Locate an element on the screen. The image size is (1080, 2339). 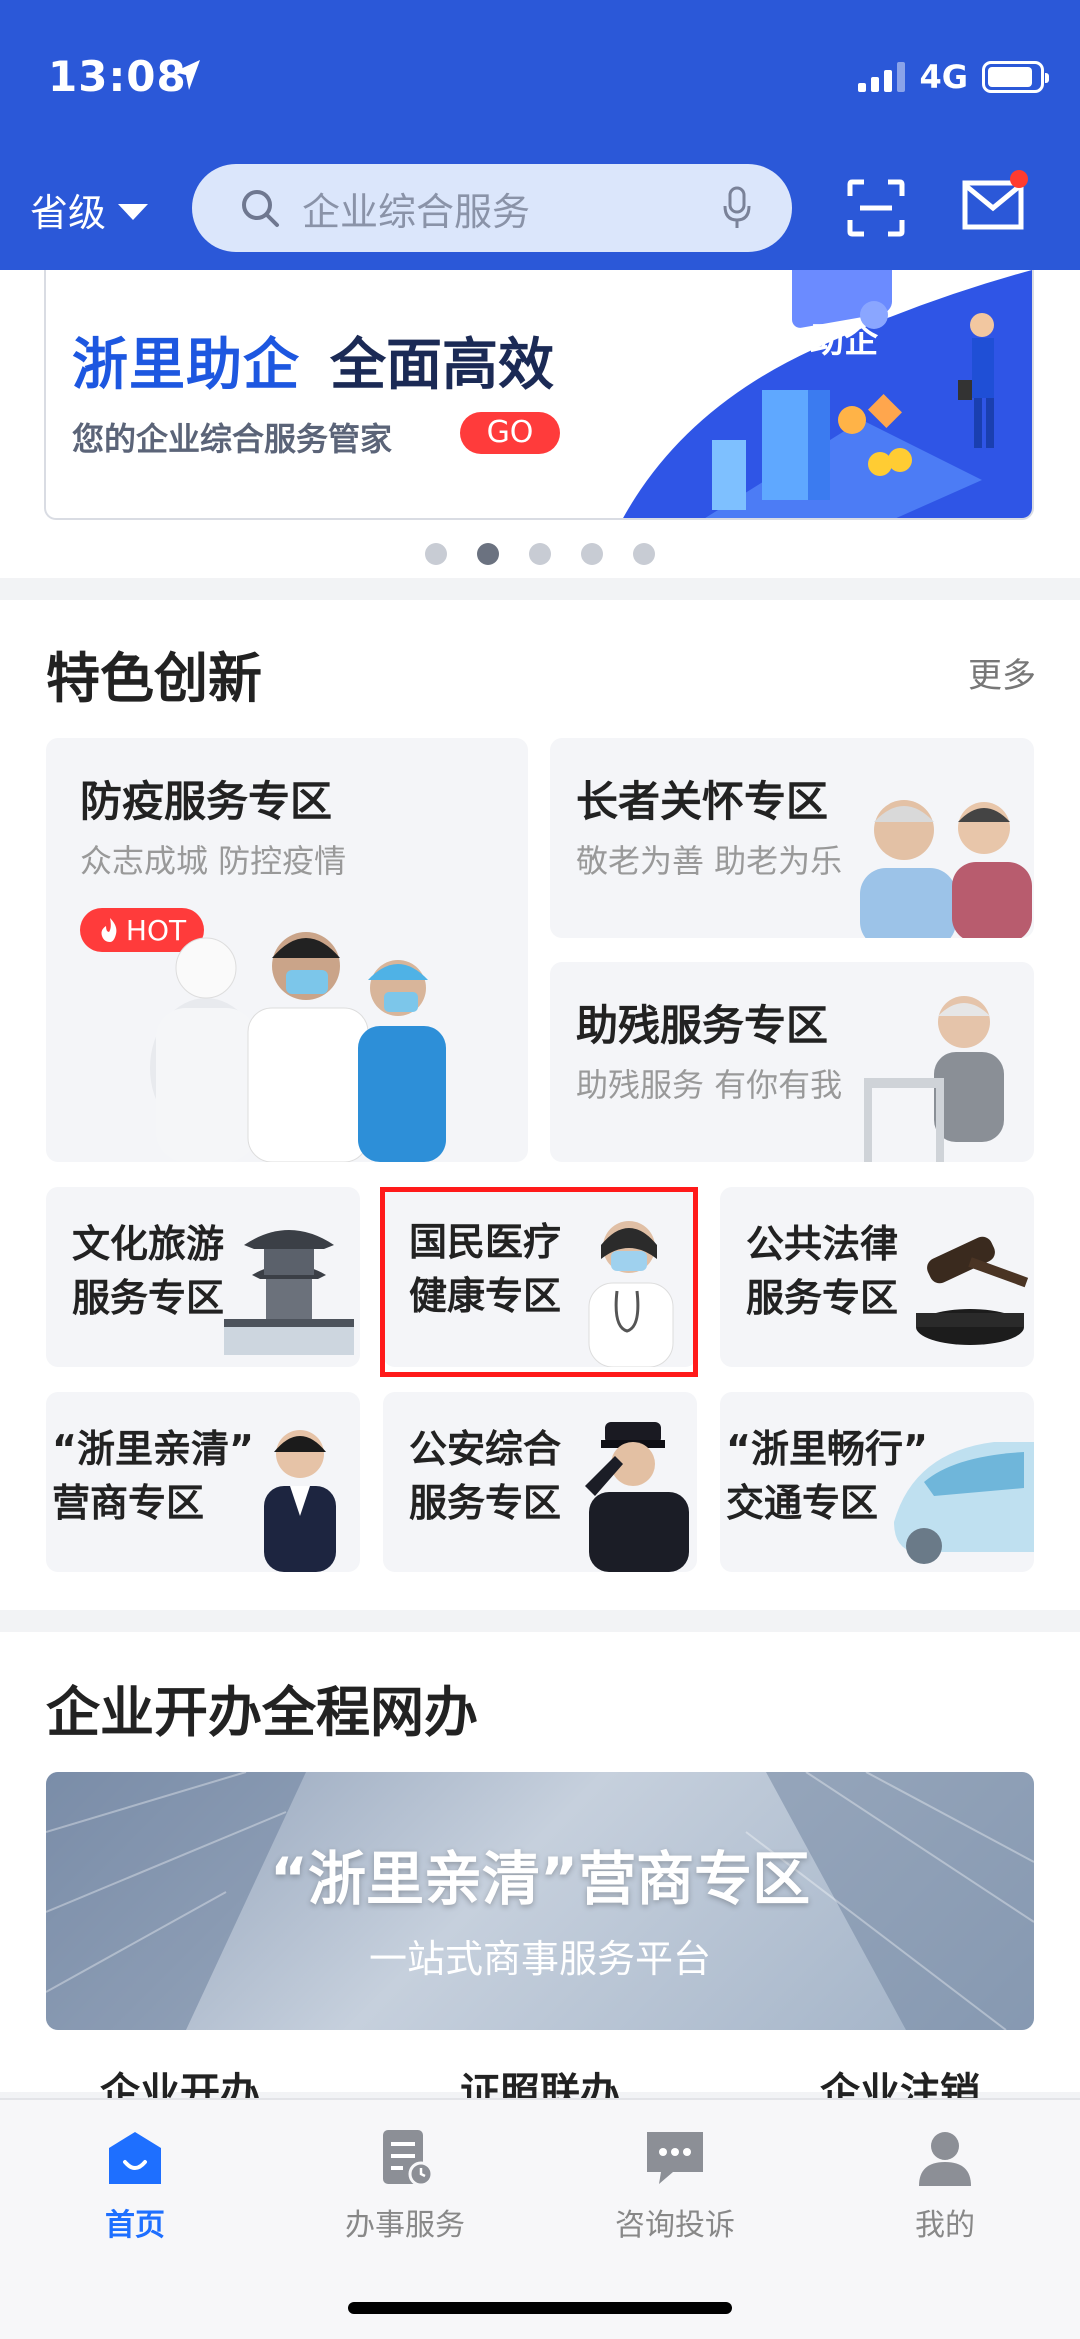
nav-label: 我的 is located at coordinates (945, 2225).